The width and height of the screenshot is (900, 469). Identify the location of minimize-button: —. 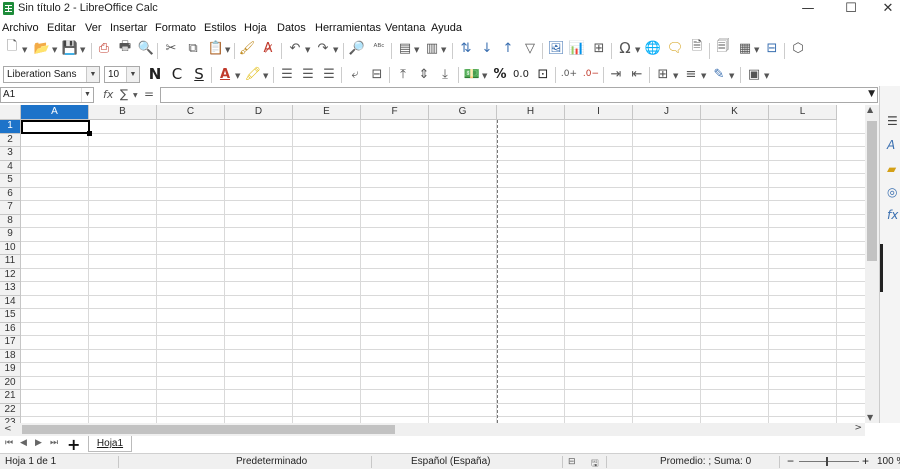
(808, 9).